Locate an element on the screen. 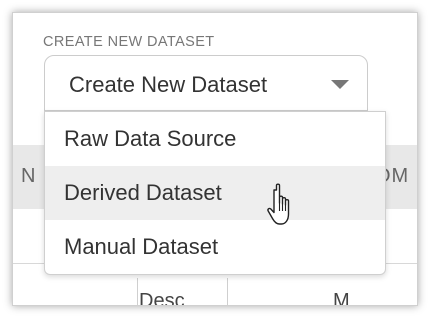  table-cell-fragment: Desc is located at coordinates (162, 298).